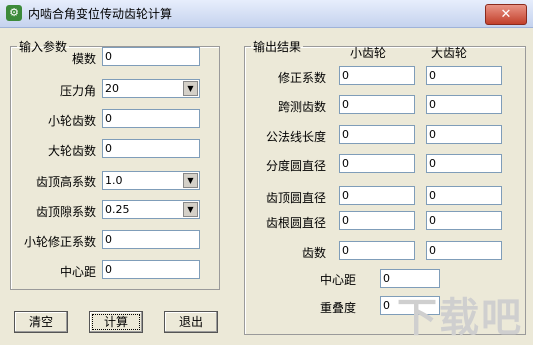  What do you see at coordinates (377, 75) in the screenshot?
I see `correction-coef-small: 0` at bounding box center [377, 75].